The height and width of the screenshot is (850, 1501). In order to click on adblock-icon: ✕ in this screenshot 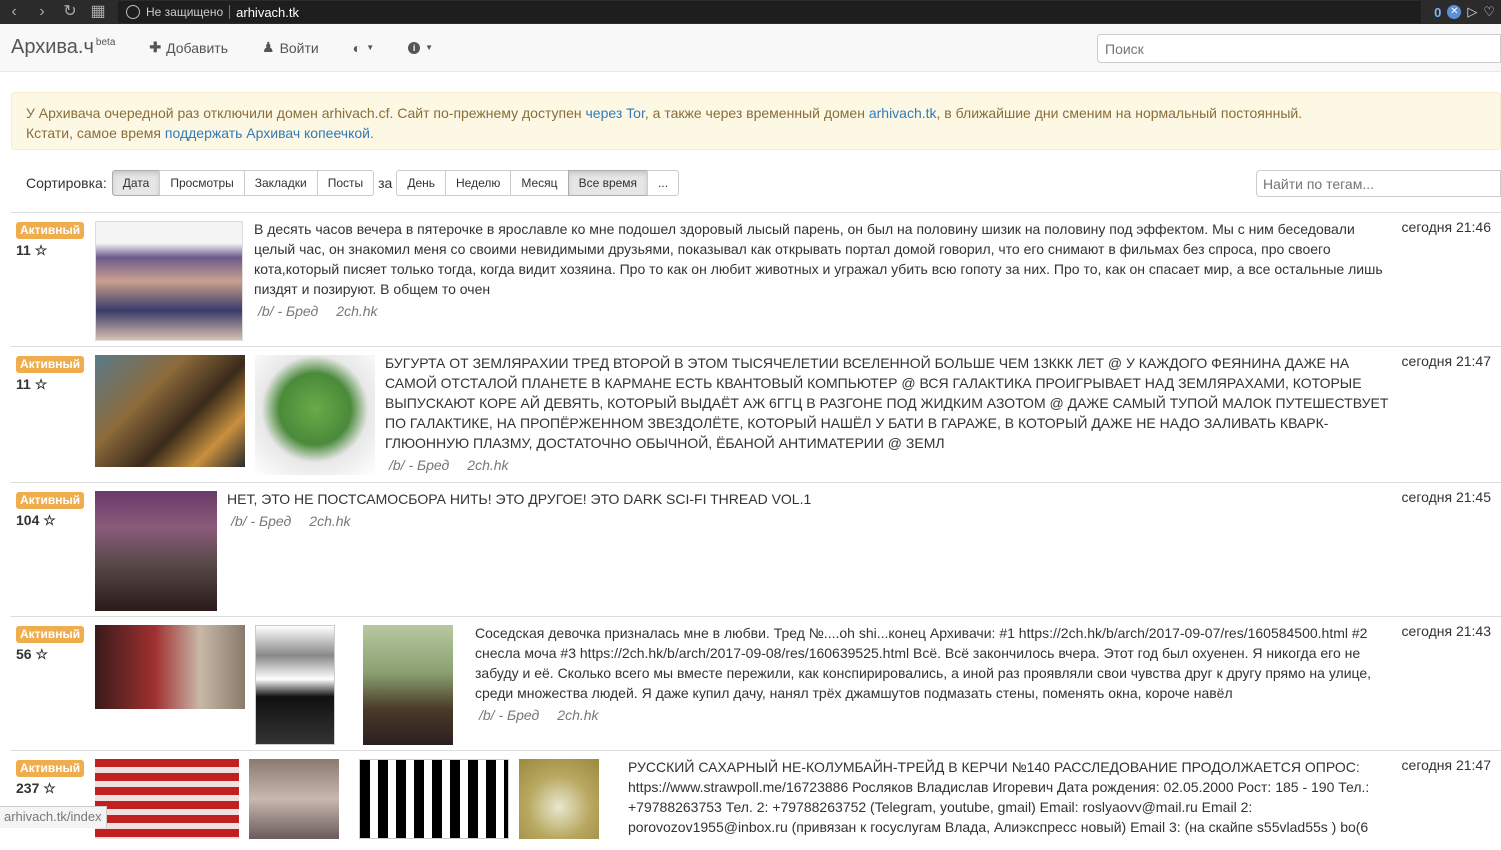, I will do `click(1454, 12)`.